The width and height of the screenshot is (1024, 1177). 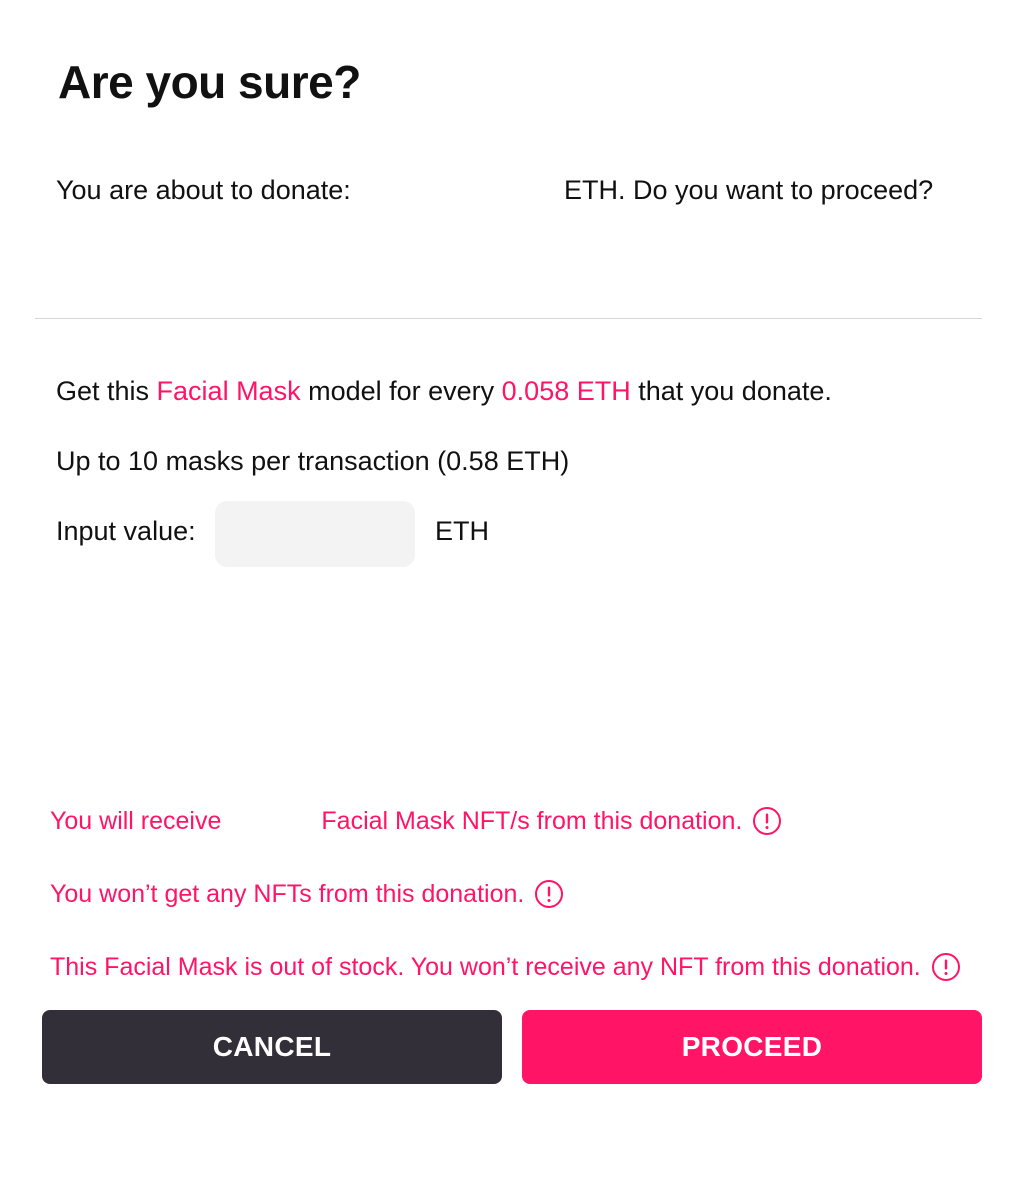 What do you see at coordinates (315, 534) in the screenshot?
I see `donation-amount-input` at bounding box center [315, 534].